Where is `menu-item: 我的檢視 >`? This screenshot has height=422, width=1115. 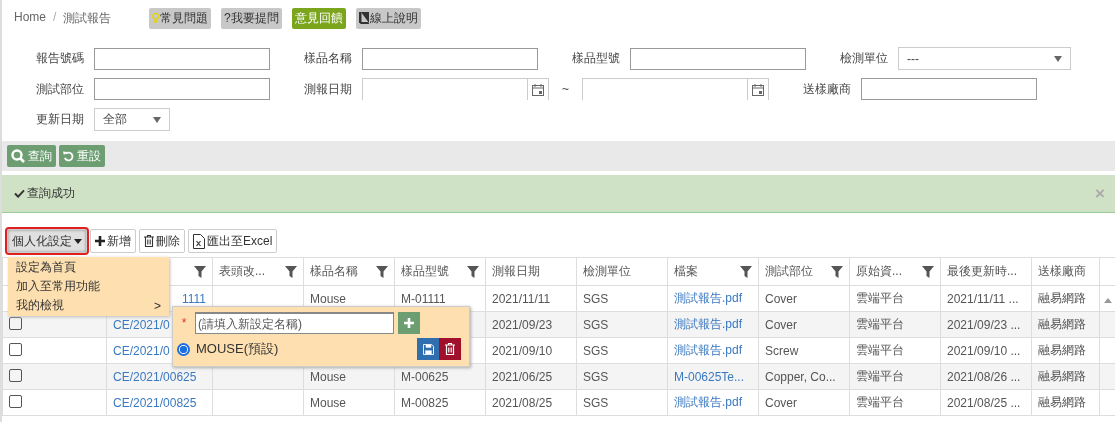
menu-item: 我的檢視 > is located at coordinates (88, 305).